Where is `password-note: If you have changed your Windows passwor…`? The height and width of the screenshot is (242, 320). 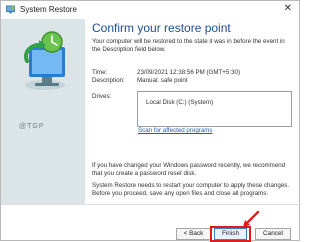 password-note: If you have changed your Windows passwor… is located at coordinates (189, 169).